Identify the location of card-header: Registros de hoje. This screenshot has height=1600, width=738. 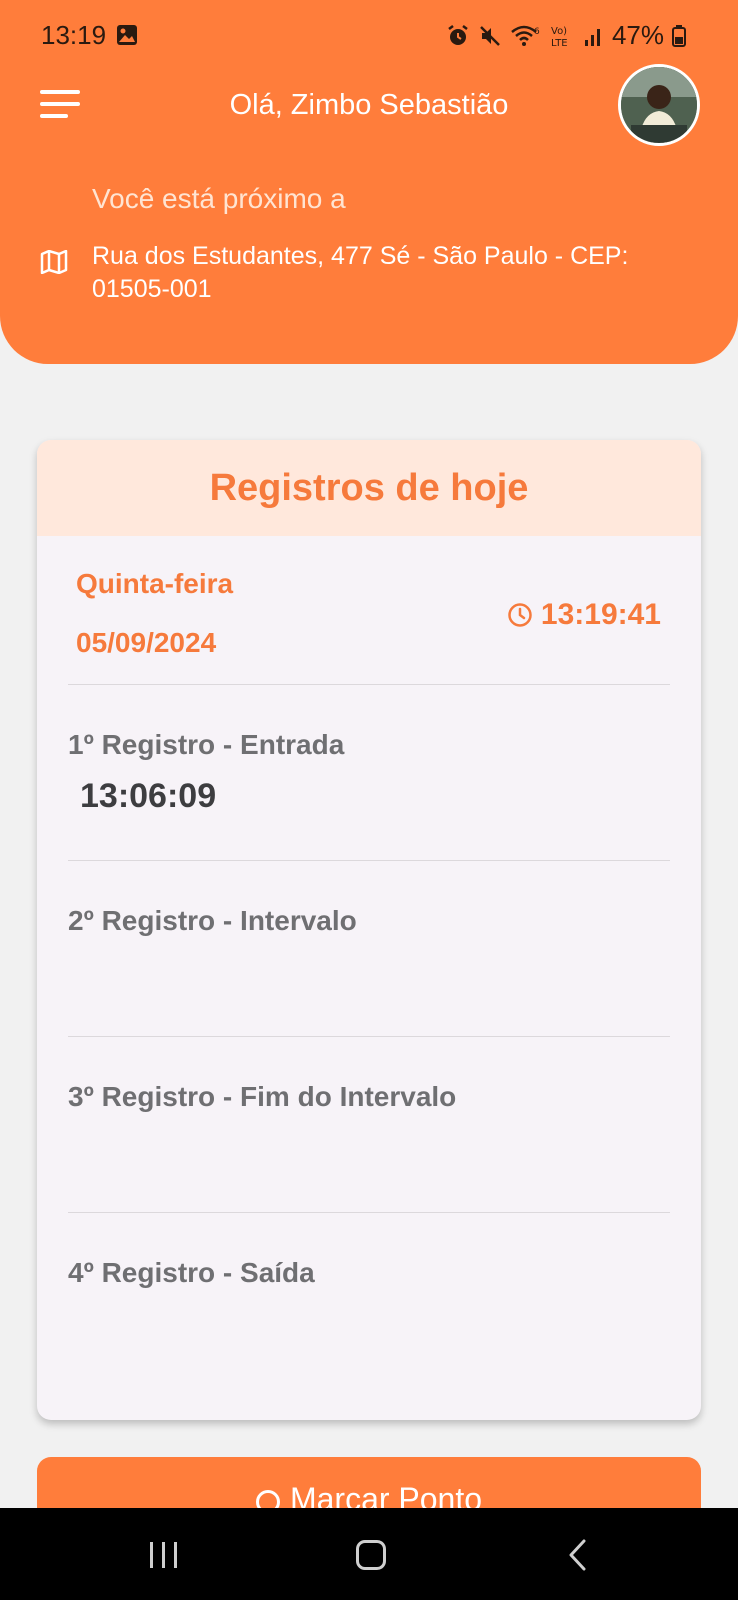
(369, 488).